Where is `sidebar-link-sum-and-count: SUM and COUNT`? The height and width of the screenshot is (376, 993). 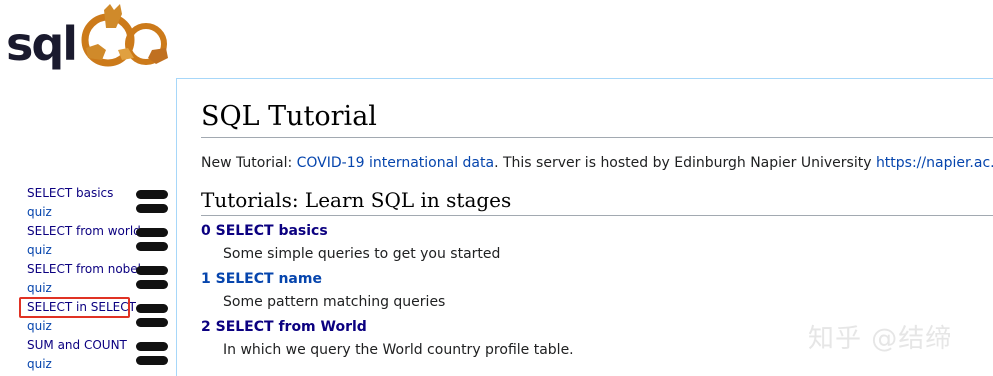
sidebar-link-sum-and-count: SUM and COUNT is located at coordinates (77, 345).